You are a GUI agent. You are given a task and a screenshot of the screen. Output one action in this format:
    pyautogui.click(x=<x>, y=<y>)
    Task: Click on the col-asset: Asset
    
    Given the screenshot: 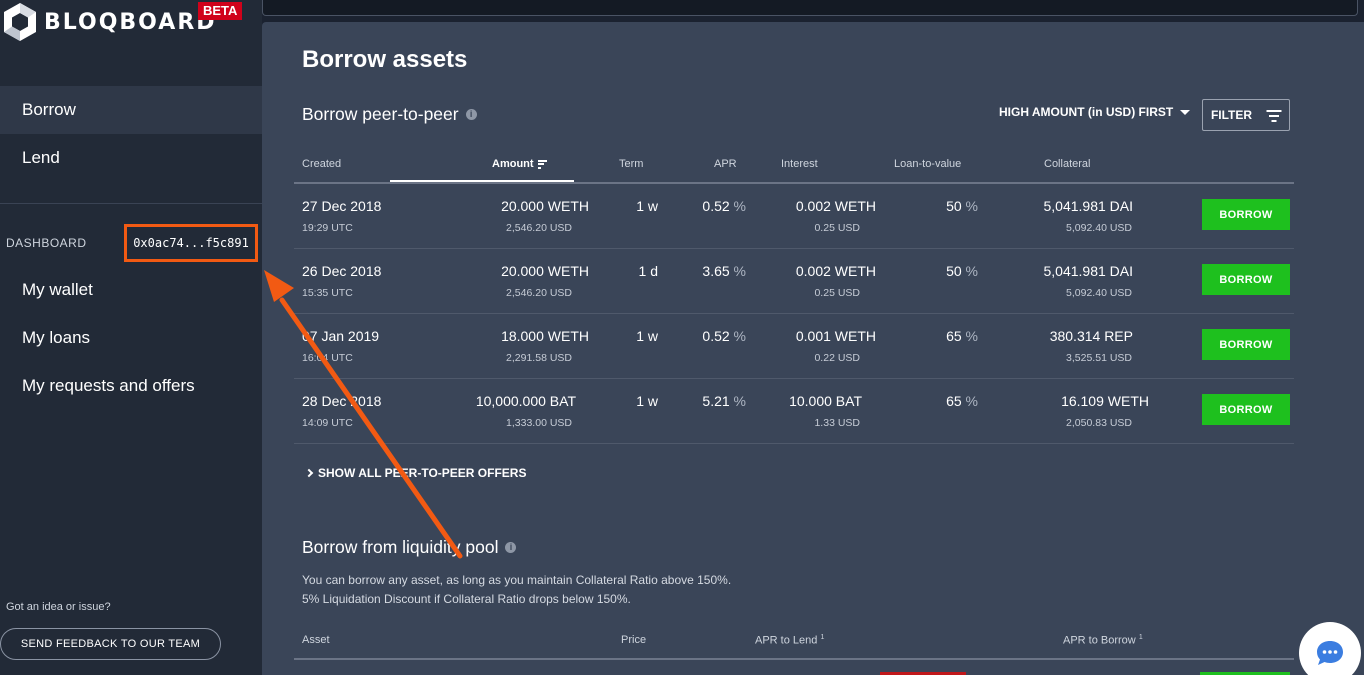 What is the action you would take?
    pyautogui.click(x=316, y=640)
    